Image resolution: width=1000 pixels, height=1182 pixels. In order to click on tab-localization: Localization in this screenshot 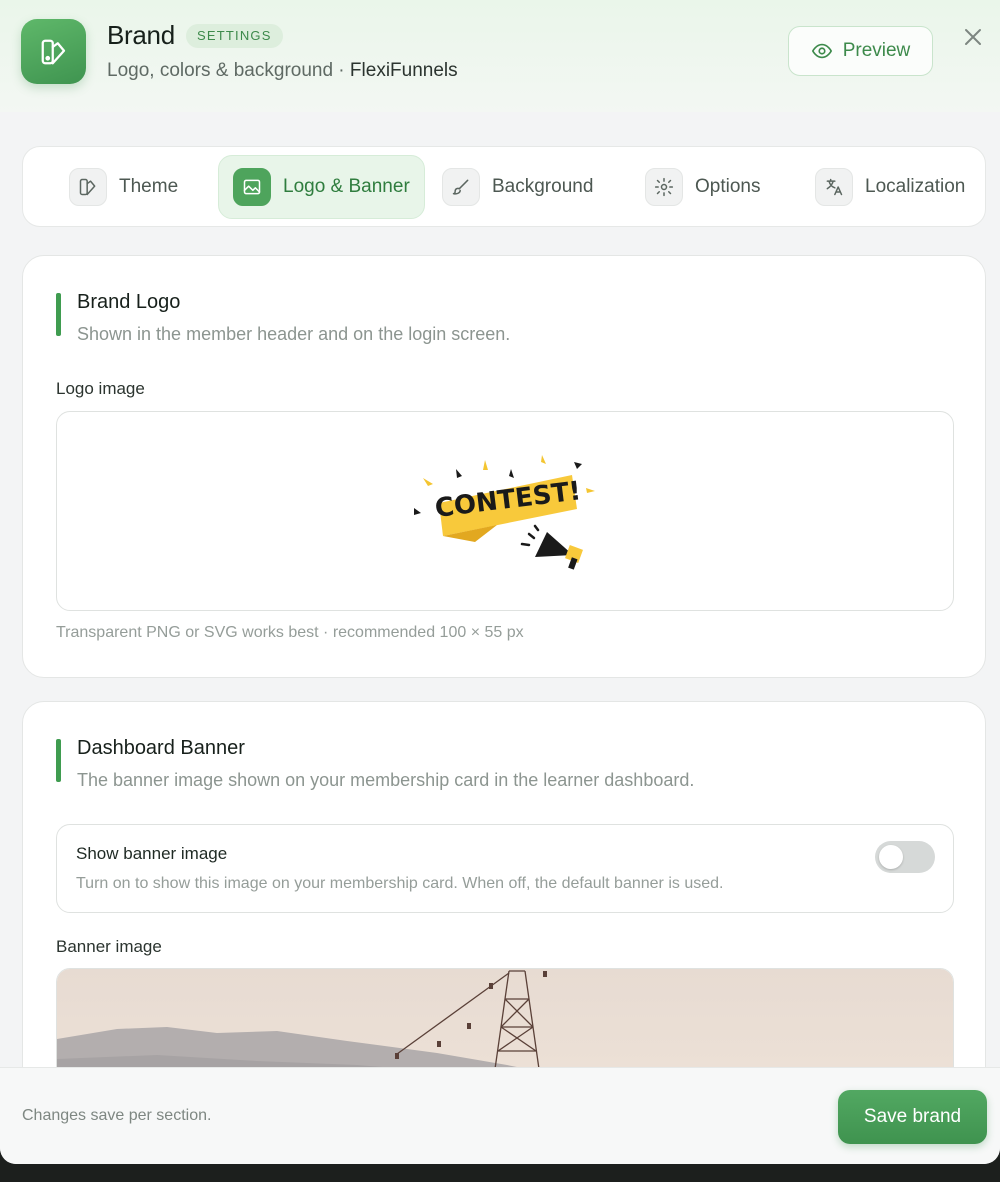, I will do `click(890, 187)`.